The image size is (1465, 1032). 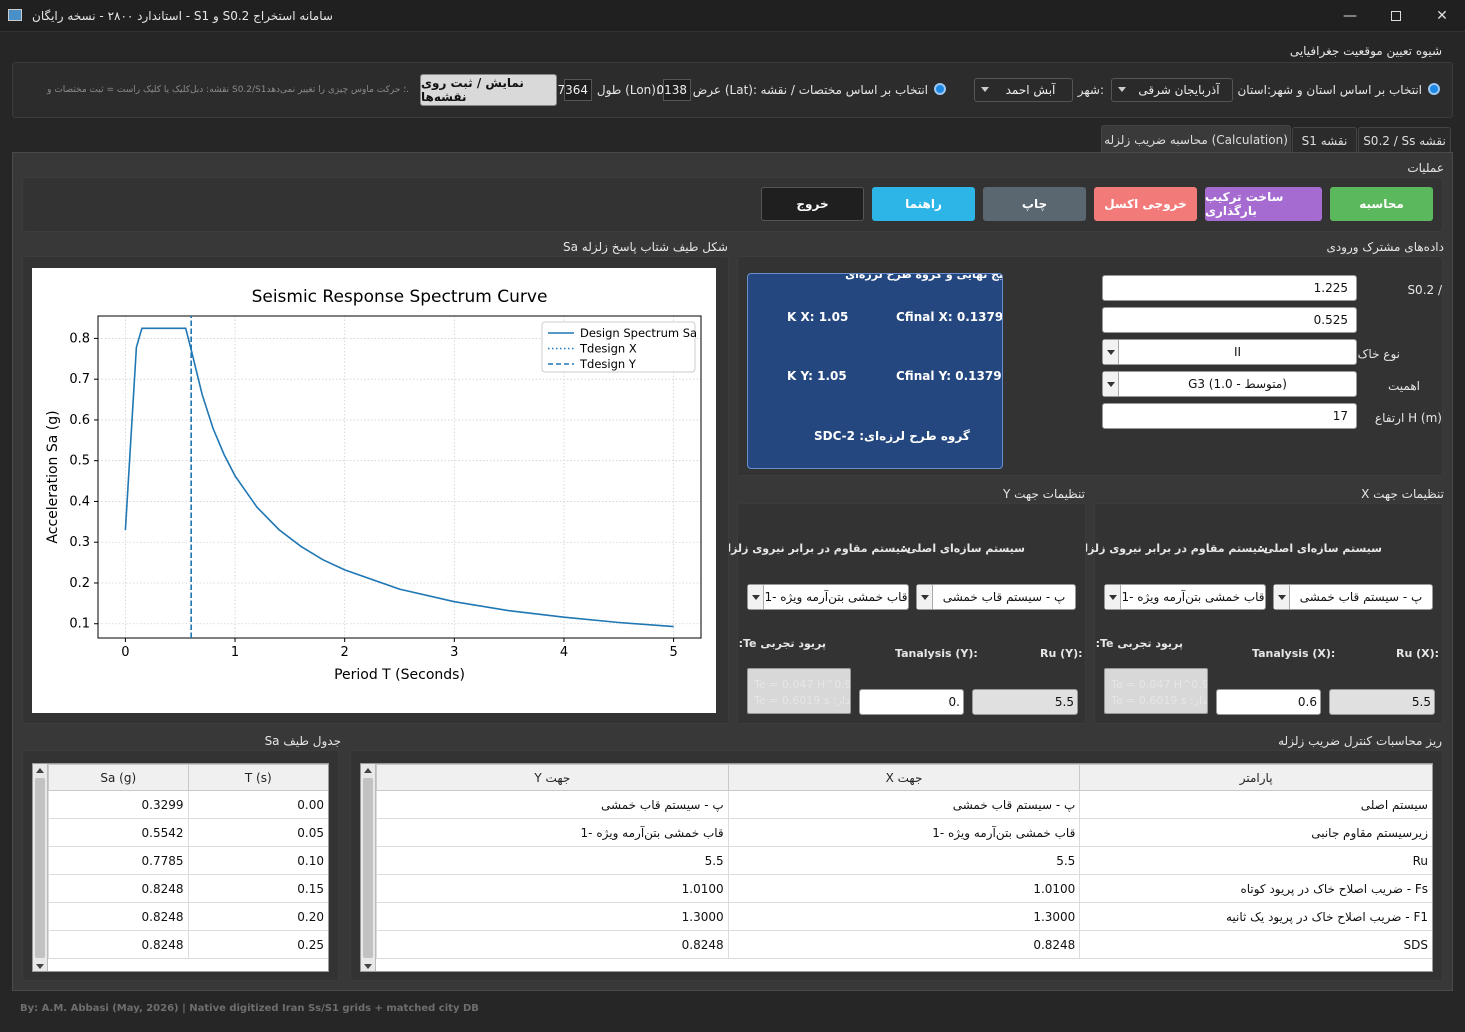 What do you see at coordinates (1255, 944) in the screenshot?
I see `table-cell: SDS` at bounding box center [1255, 944].